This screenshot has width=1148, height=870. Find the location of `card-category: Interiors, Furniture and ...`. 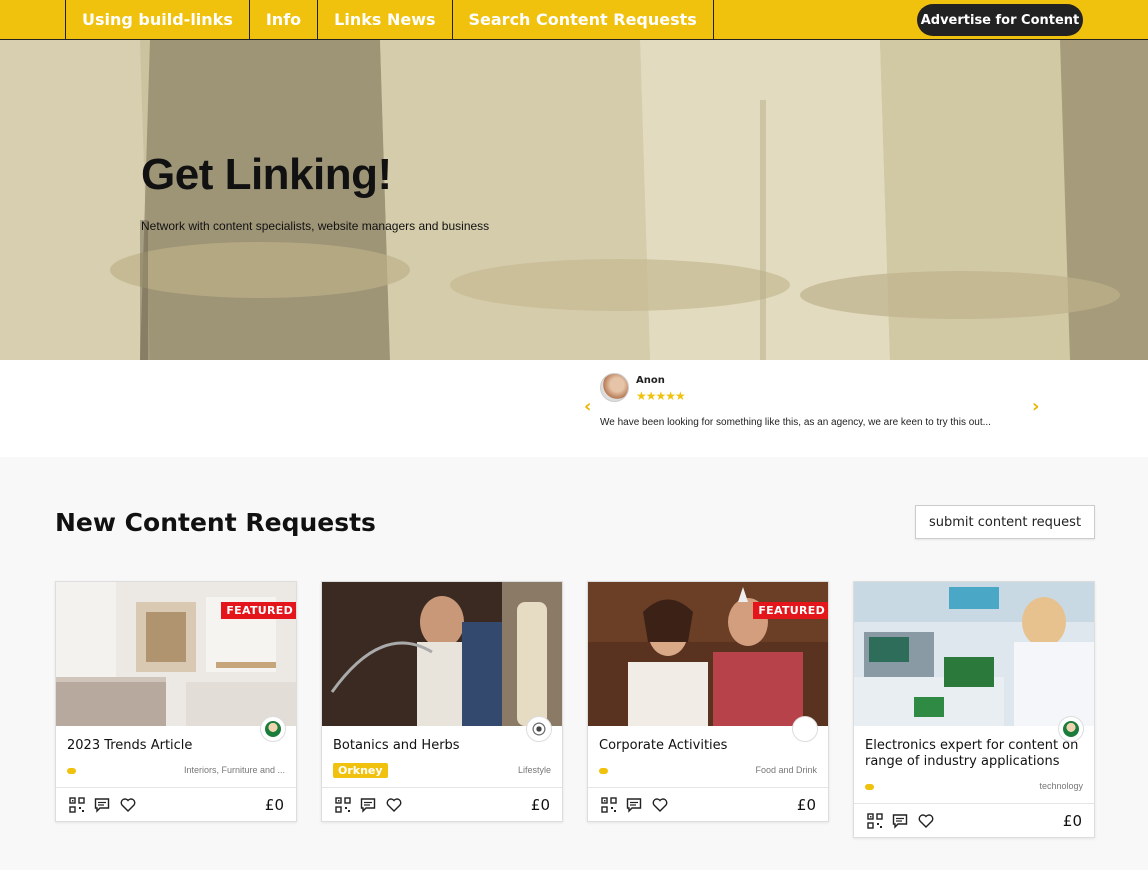

card-category: Interiors, Furniture and ... is located at coordinates (234, 770).